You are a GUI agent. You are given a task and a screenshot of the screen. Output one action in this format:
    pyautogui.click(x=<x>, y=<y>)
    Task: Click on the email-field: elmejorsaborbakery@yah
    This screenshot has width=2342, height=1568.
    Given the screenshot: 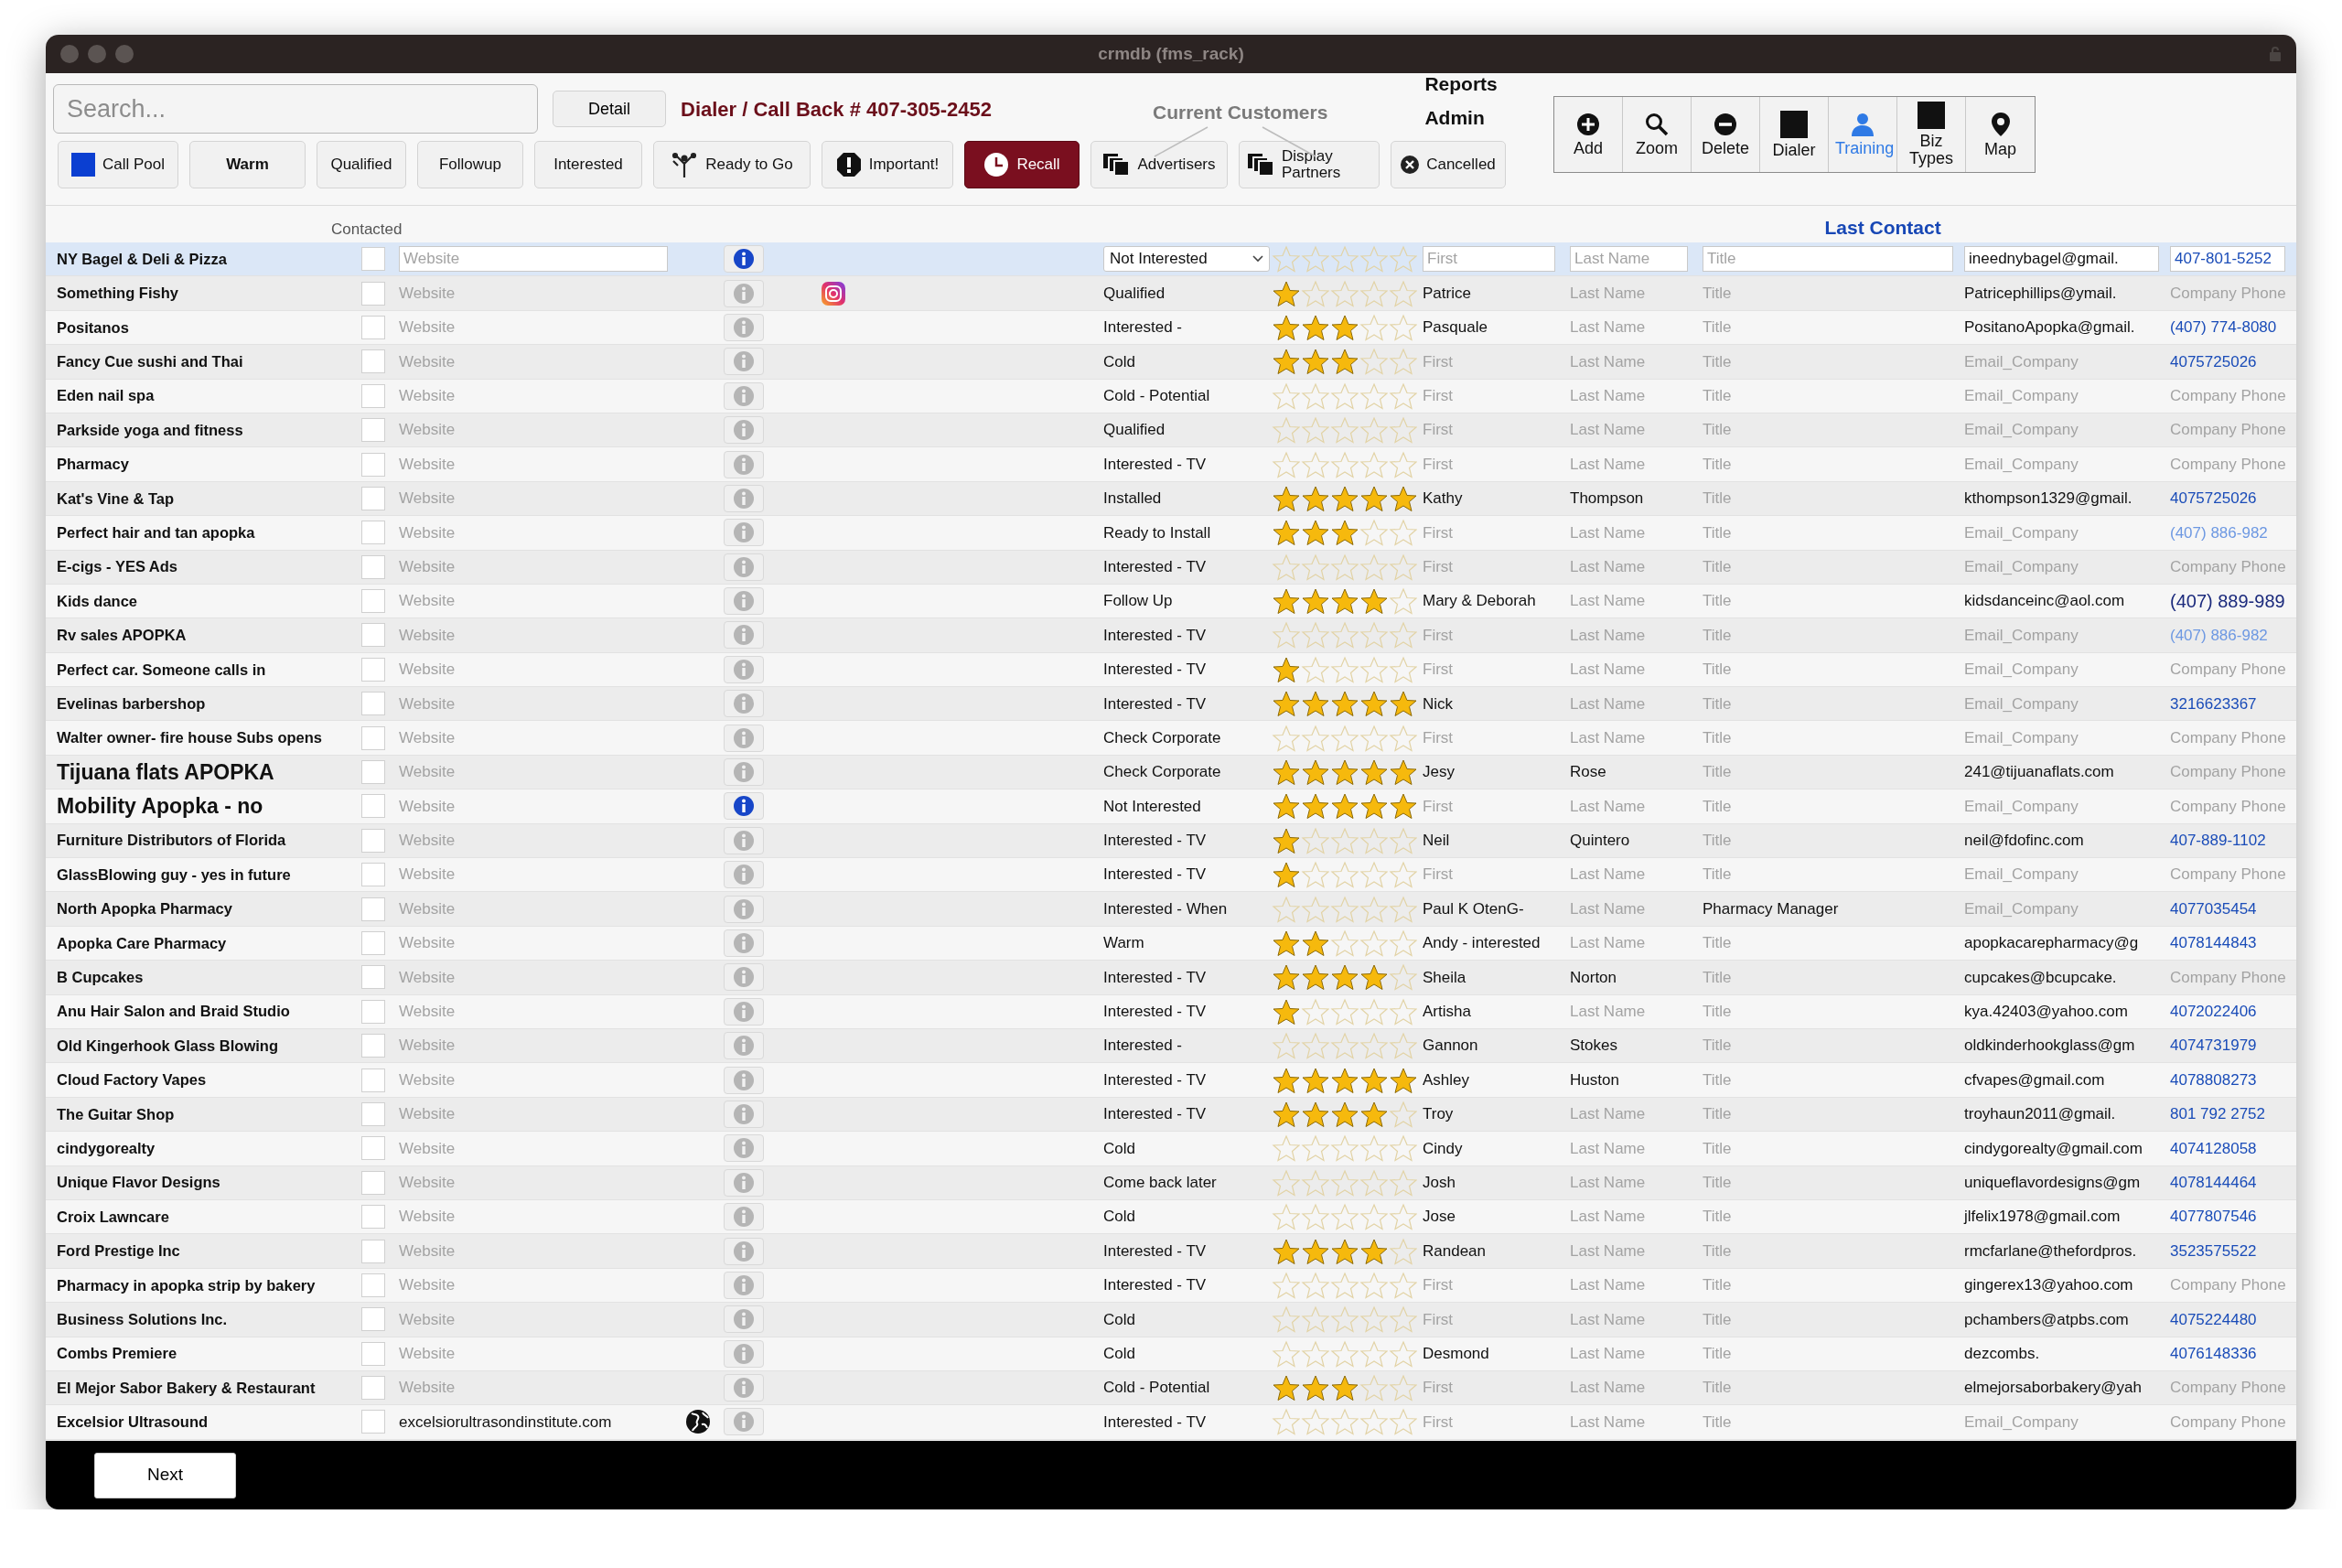 What is the action you would take?
    pyautogui.click(x=2053, y=1388)
    